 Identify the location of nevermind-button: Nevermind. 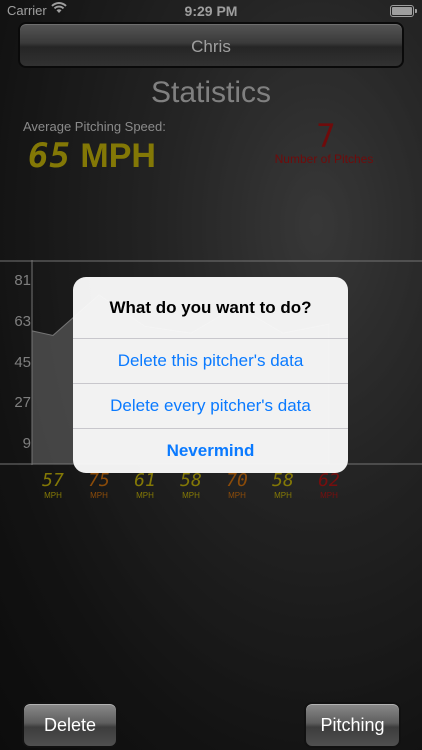
(210, 450).